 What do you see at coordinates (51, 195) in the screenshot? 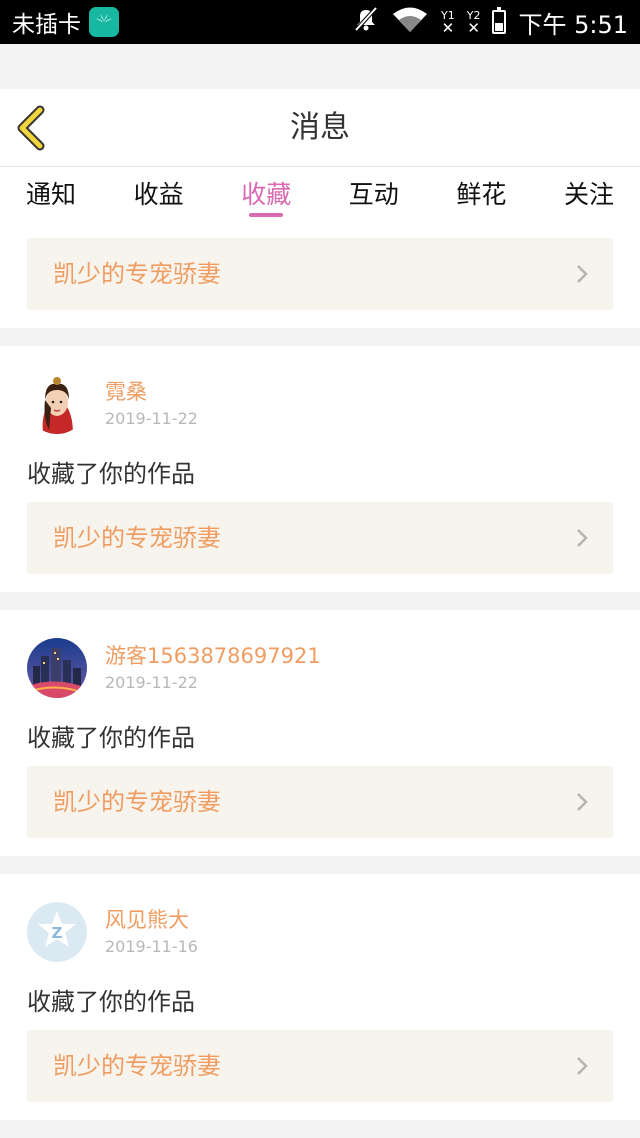
I see `tab-notifications: 通知` at bounding box center [51, 195].